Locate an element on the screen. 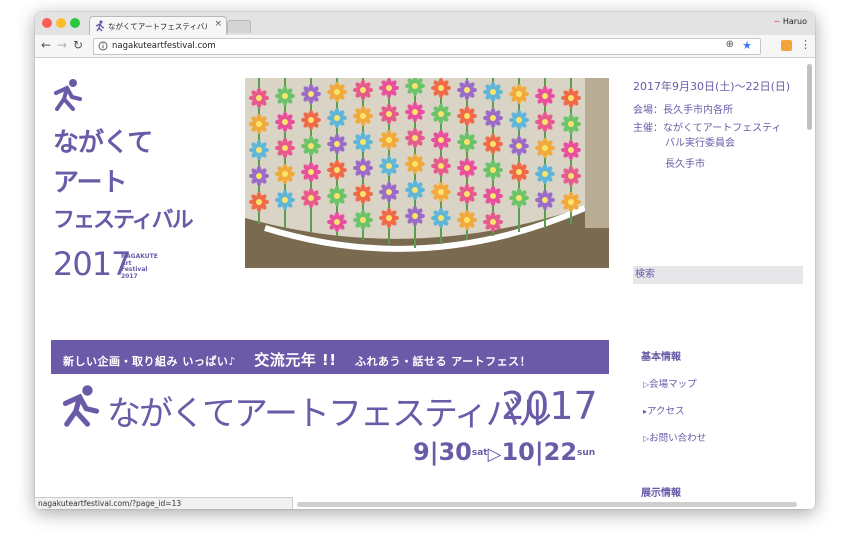  banner-text-center: 交流元年 !! is located at coordinates (295, 360).